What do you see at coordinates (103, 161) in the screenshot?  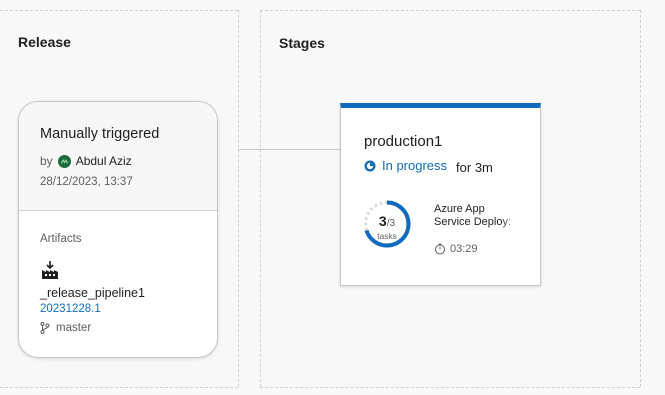 I see `user-name: Abdul Aziz` at bounding box center [103, 161].